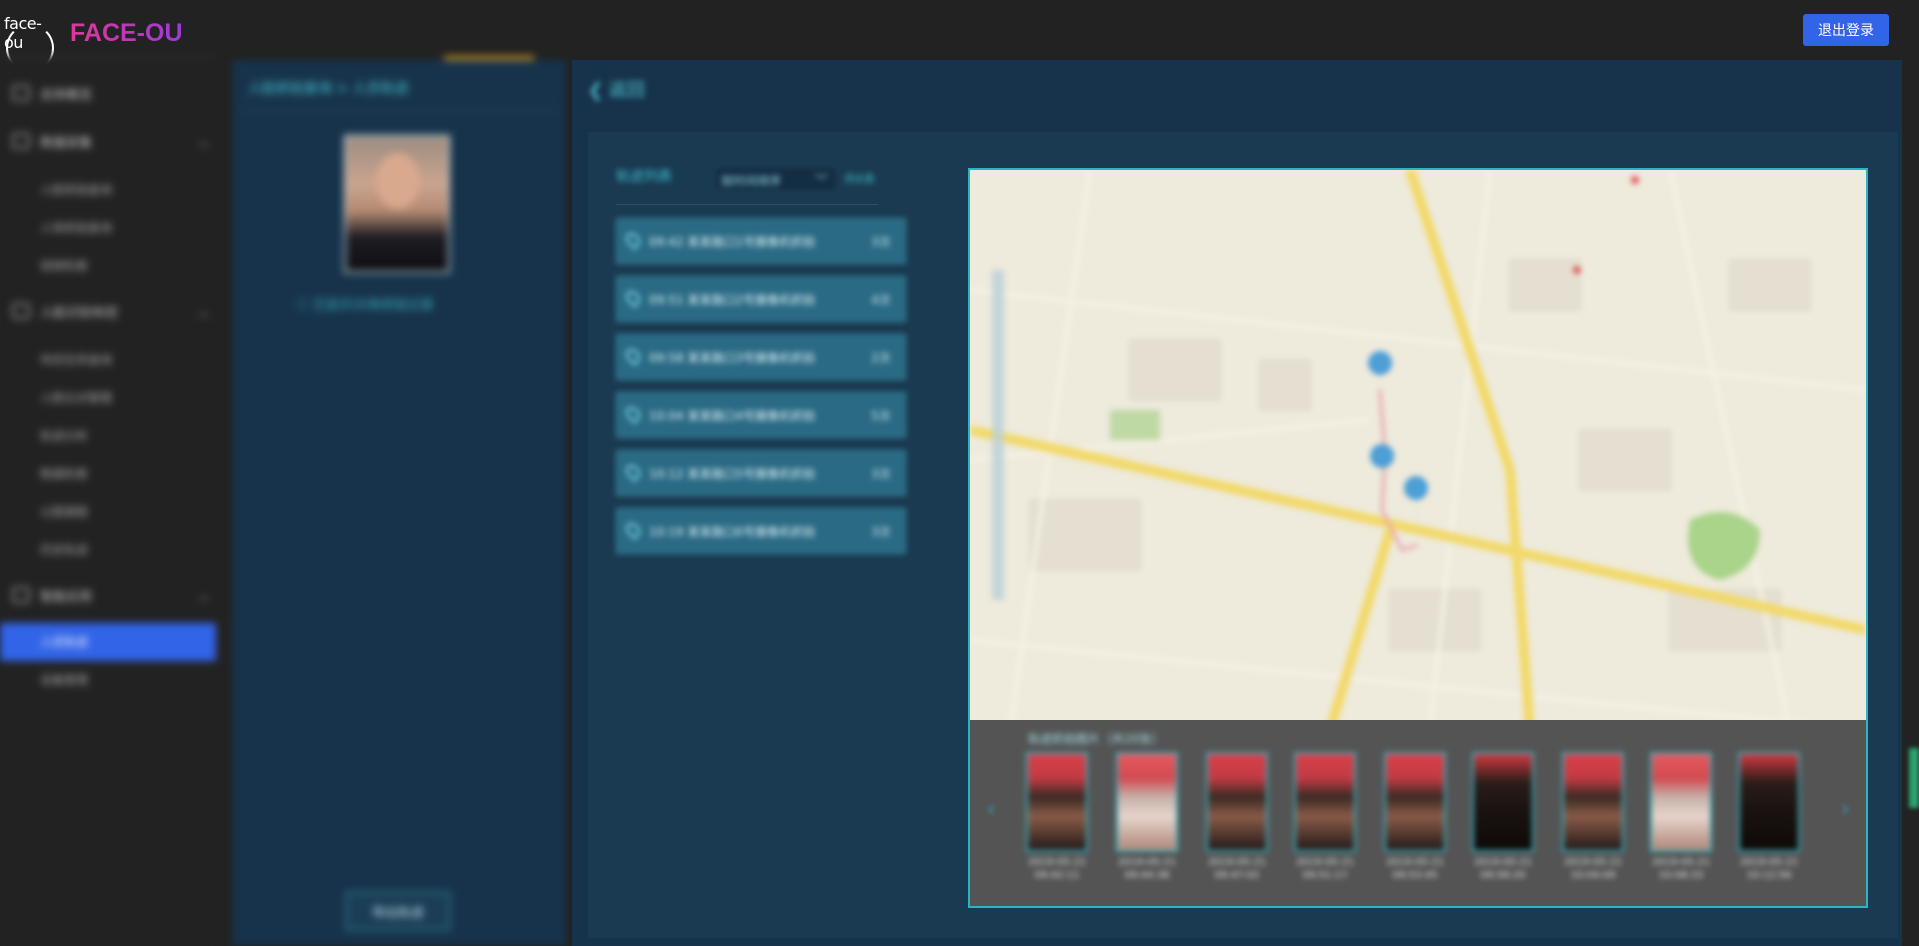 The width and height of the screenshot is (1919, 946). What do you see at coordinates (108, 642) in the screenshot?
I see `sidebar-item-active: 人员轨迹` at bounding box center [108, 642].